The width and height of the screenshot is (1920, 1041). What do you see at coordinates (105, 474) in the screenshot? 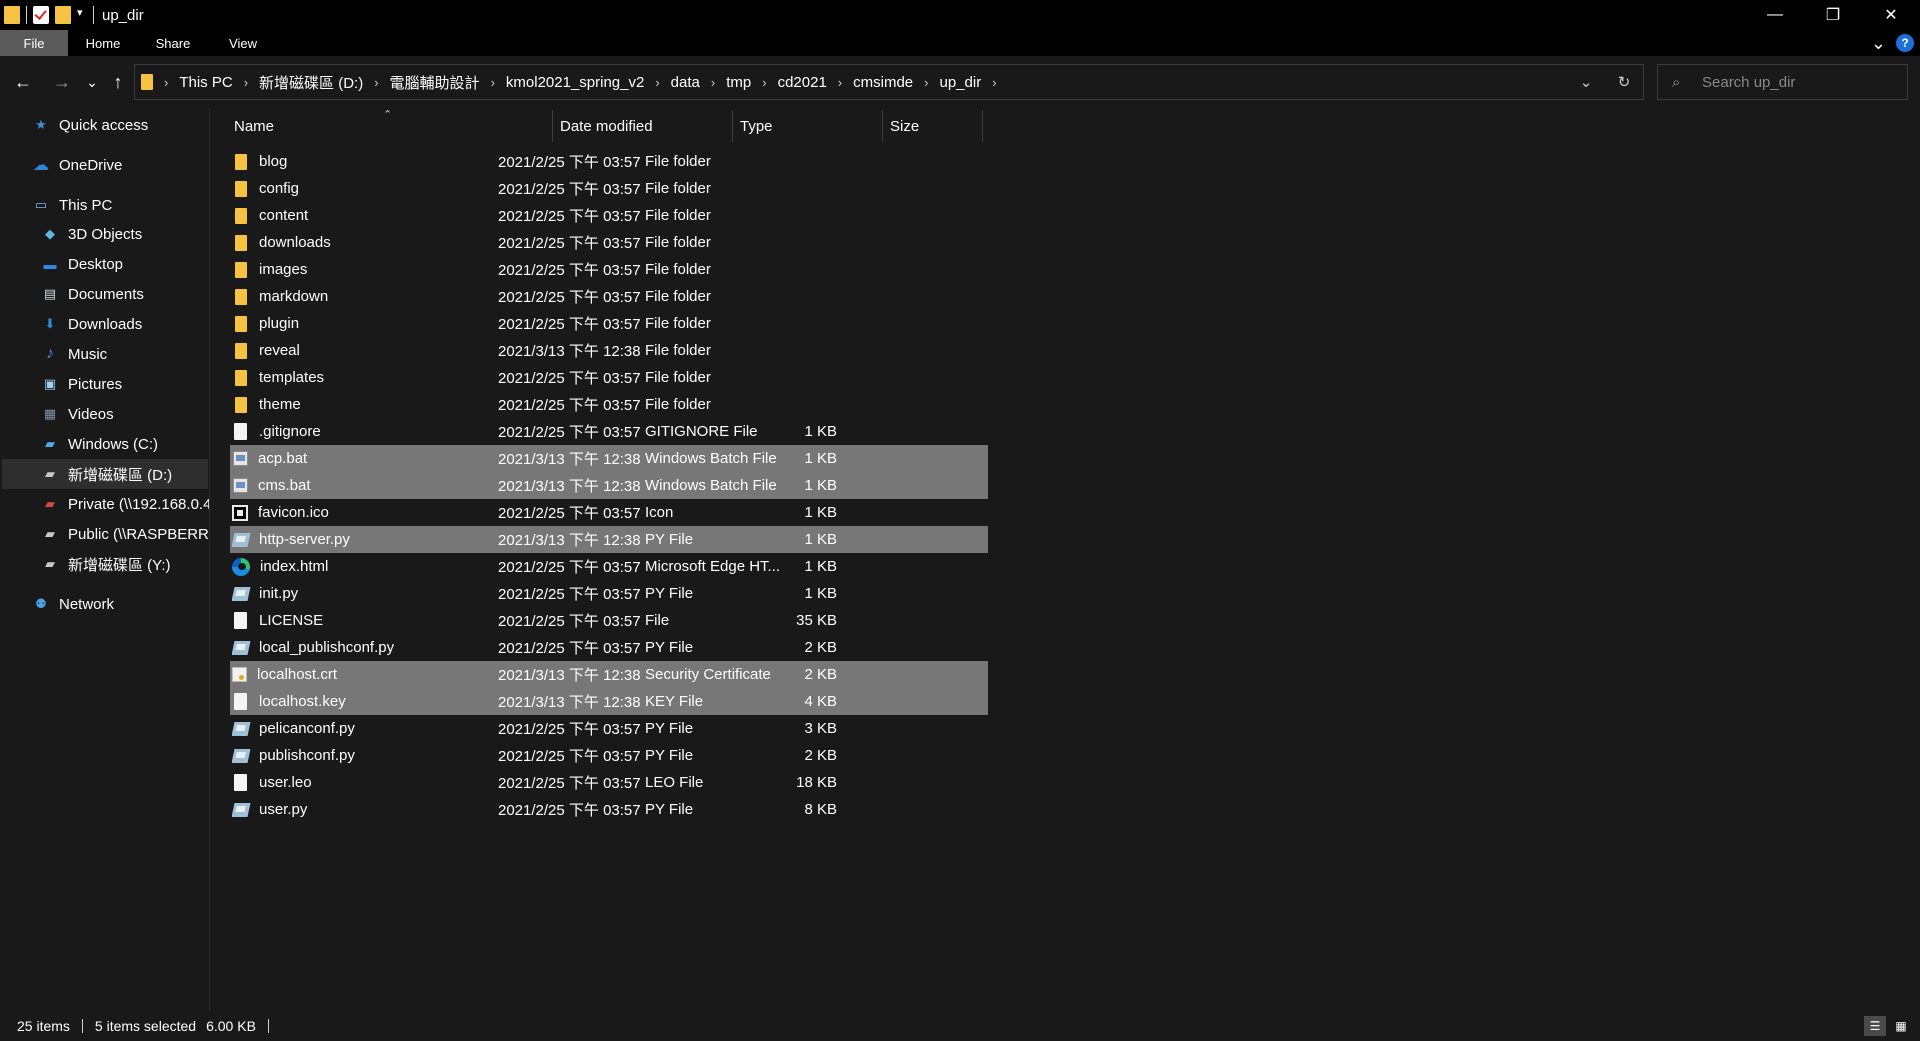
I see `sidebar-item-drive-d: ▰ 新增磁碟區 (D:)` at bounding box center [105, 474].